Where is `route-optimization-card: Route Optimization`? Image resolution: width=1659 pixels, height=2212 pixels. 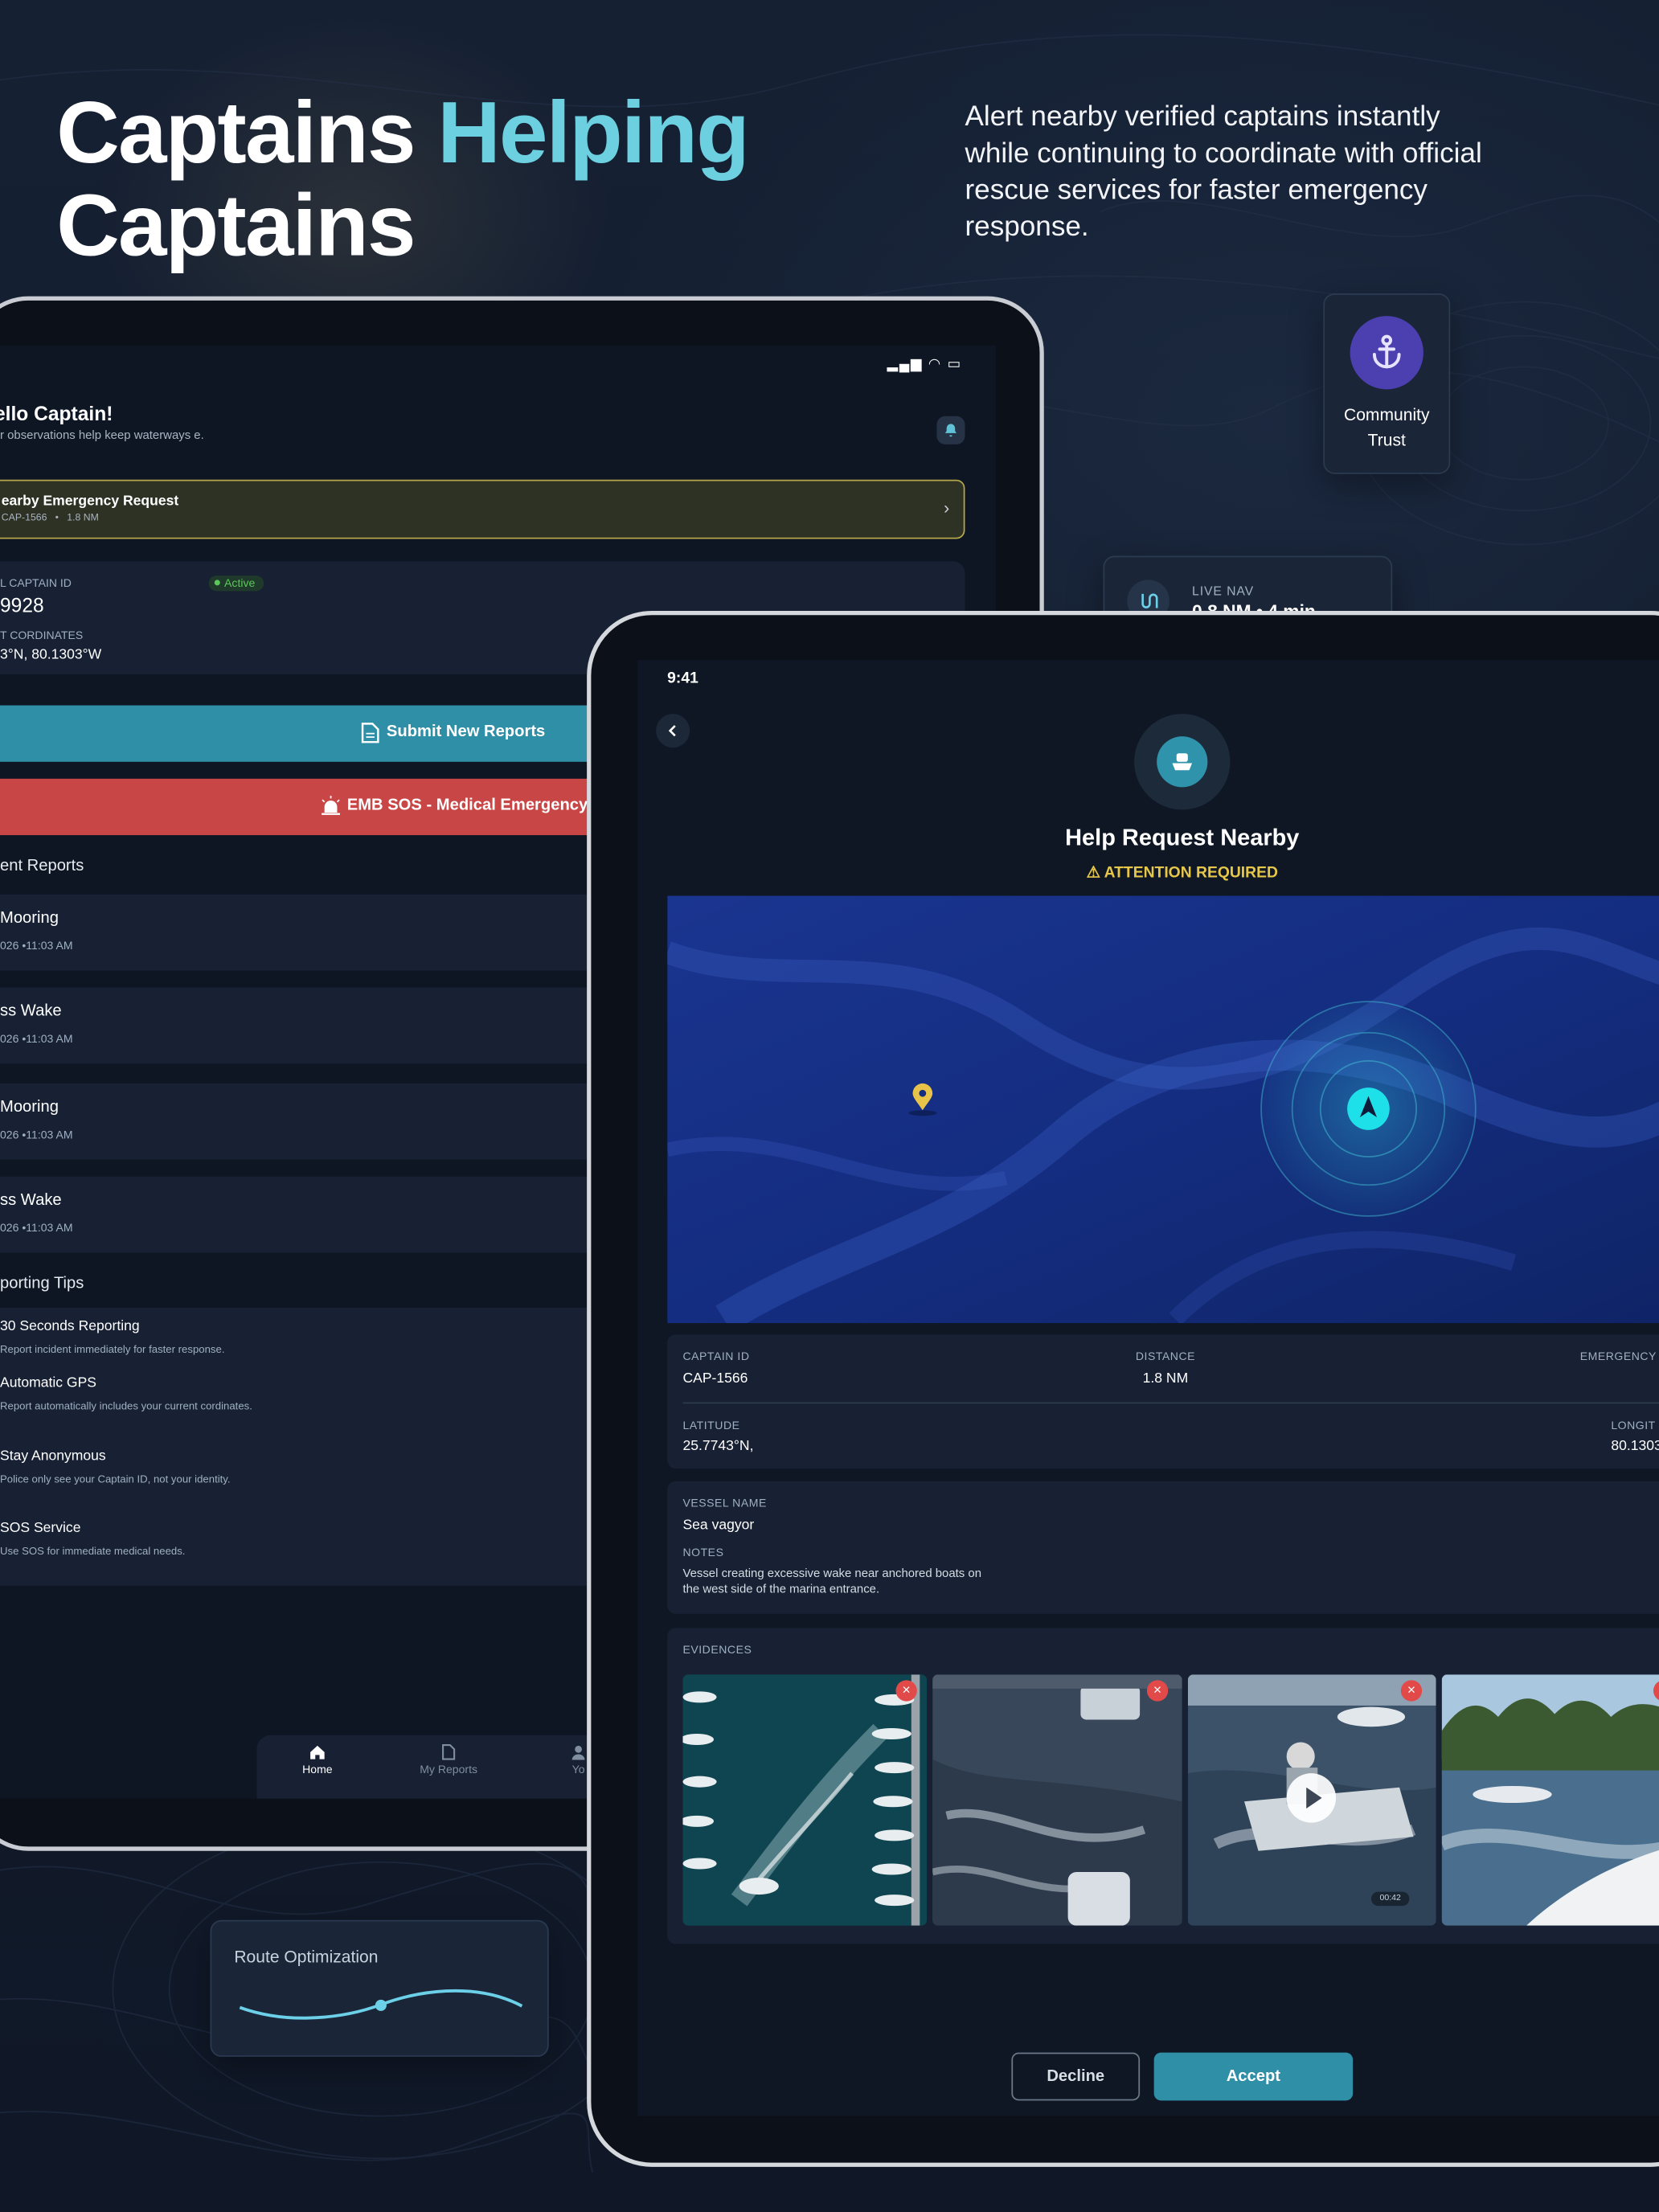 route-optimization-card: Route Optimization is located at coordinates (379, 1988).